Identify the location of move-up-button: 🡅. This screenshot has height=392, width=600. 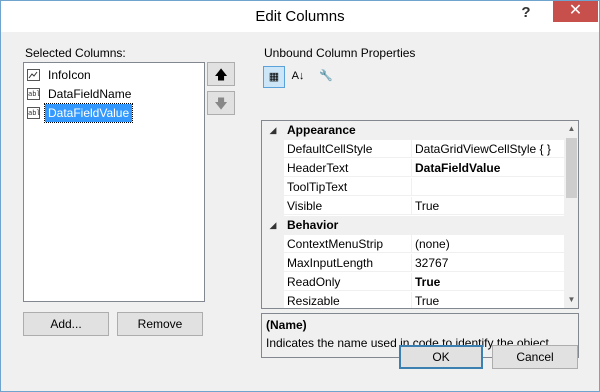
(221, 74).